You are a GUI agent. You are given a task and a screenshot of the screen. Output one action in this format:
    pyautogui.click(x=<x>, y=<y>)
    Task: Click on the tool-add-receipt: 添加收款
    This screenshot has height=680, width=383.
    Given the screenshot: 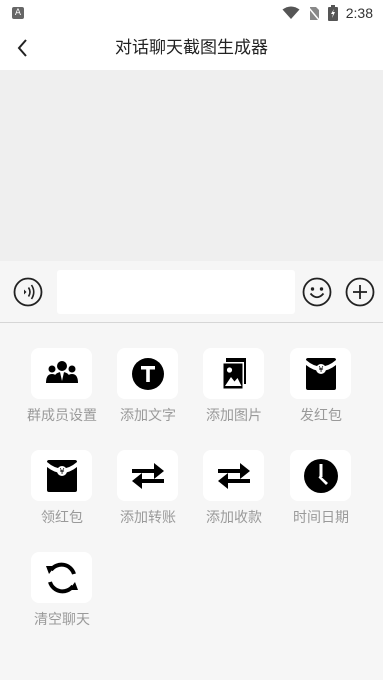 What is the action you would take?
    pyautogui.click(x=234, y=475)
    